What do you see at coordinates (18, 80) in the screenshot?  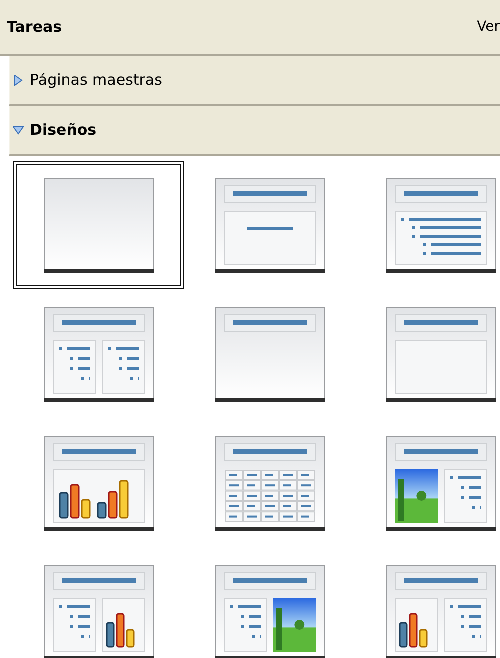 I see `collapsed-triangle-icon` at bounding box center [18, 80].